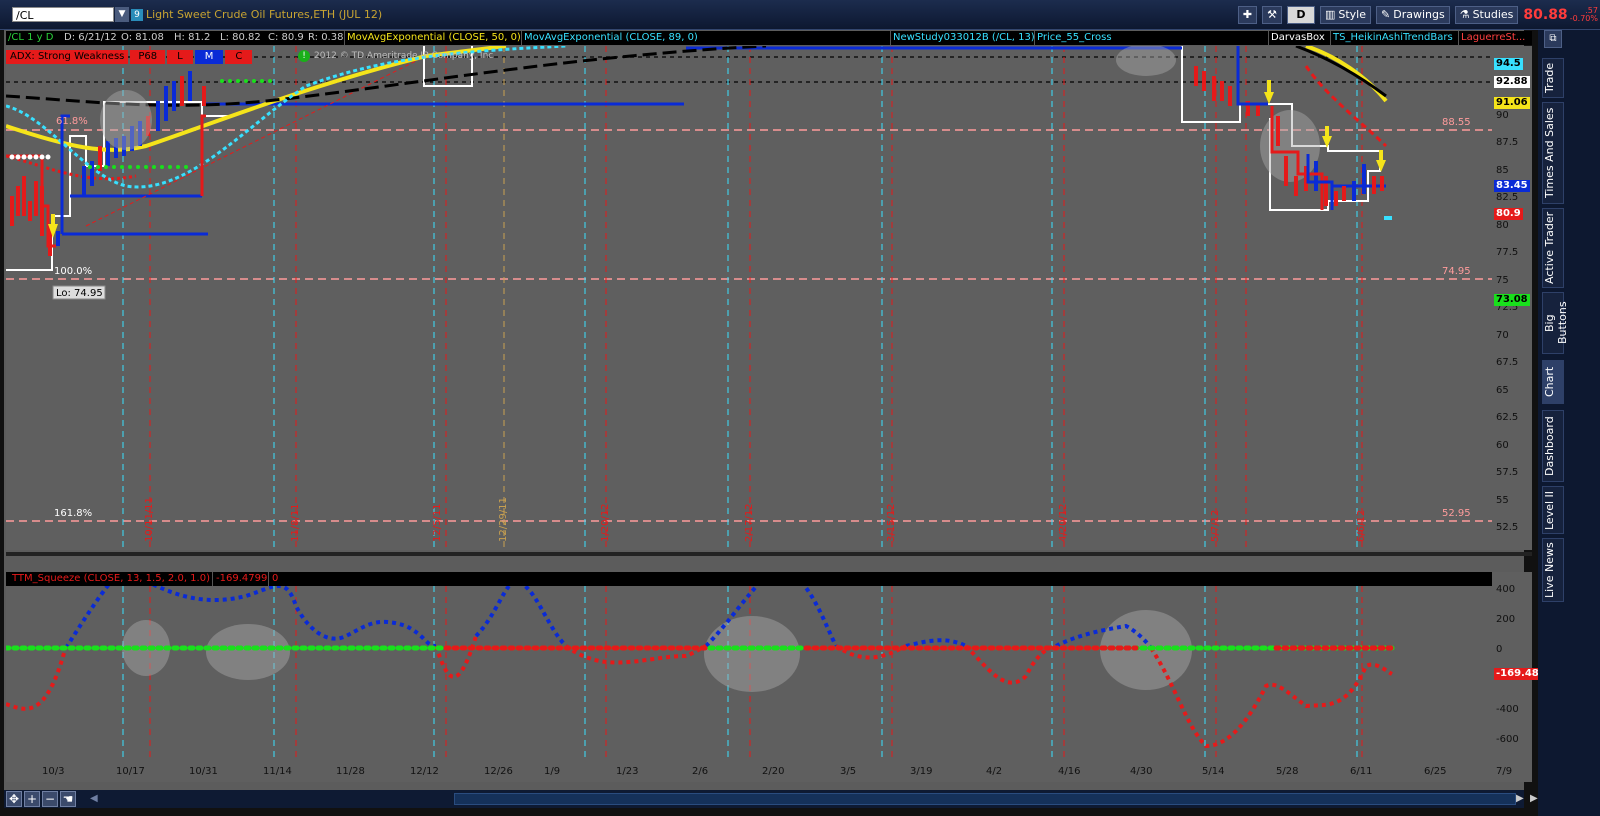 The height and width of the screenshot is (816, 1600). Describe the element at coordinates (50, 799) in the screenshot. I see `zoom-out-icon: −` at that location.